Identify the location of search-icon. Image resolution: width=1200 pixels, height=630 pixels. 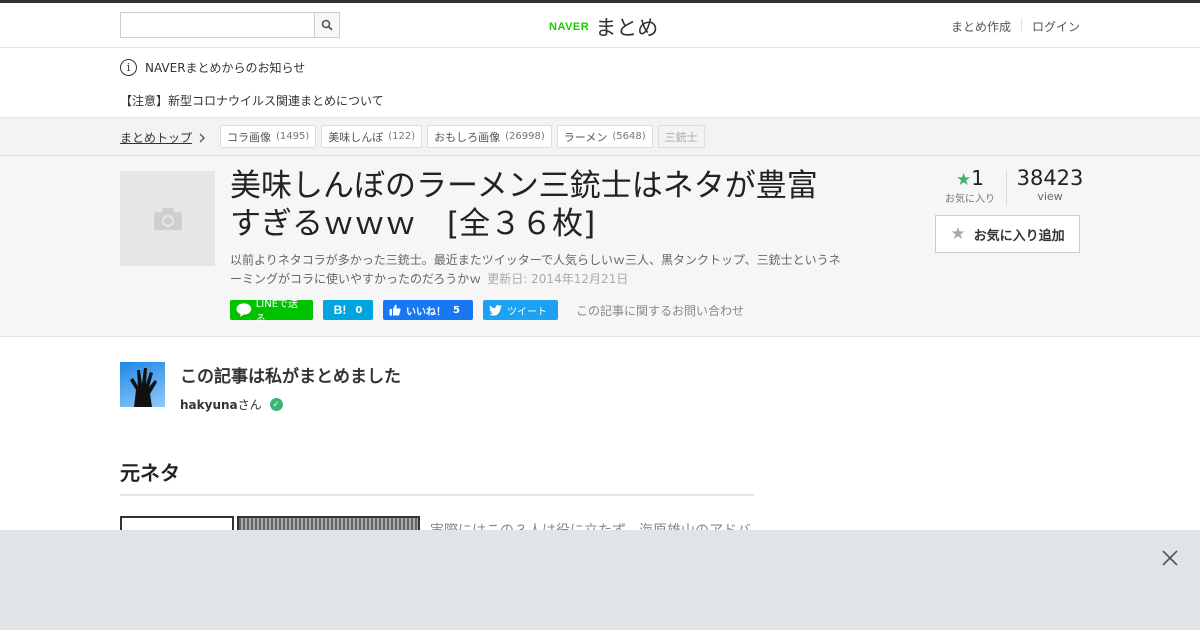
(327, 25).